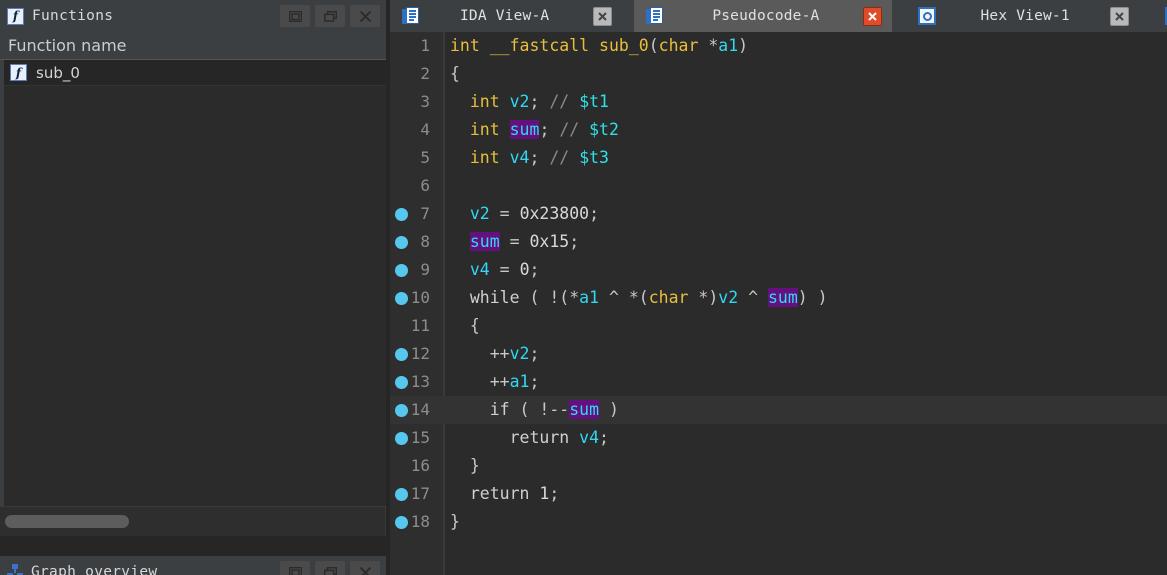 Image resolution: width=1167 pixels, height=575 pixels. What do you see at coordinates (559, 157) in the screenshot?
I see `code-token: //` at bounding box center [559, 157].